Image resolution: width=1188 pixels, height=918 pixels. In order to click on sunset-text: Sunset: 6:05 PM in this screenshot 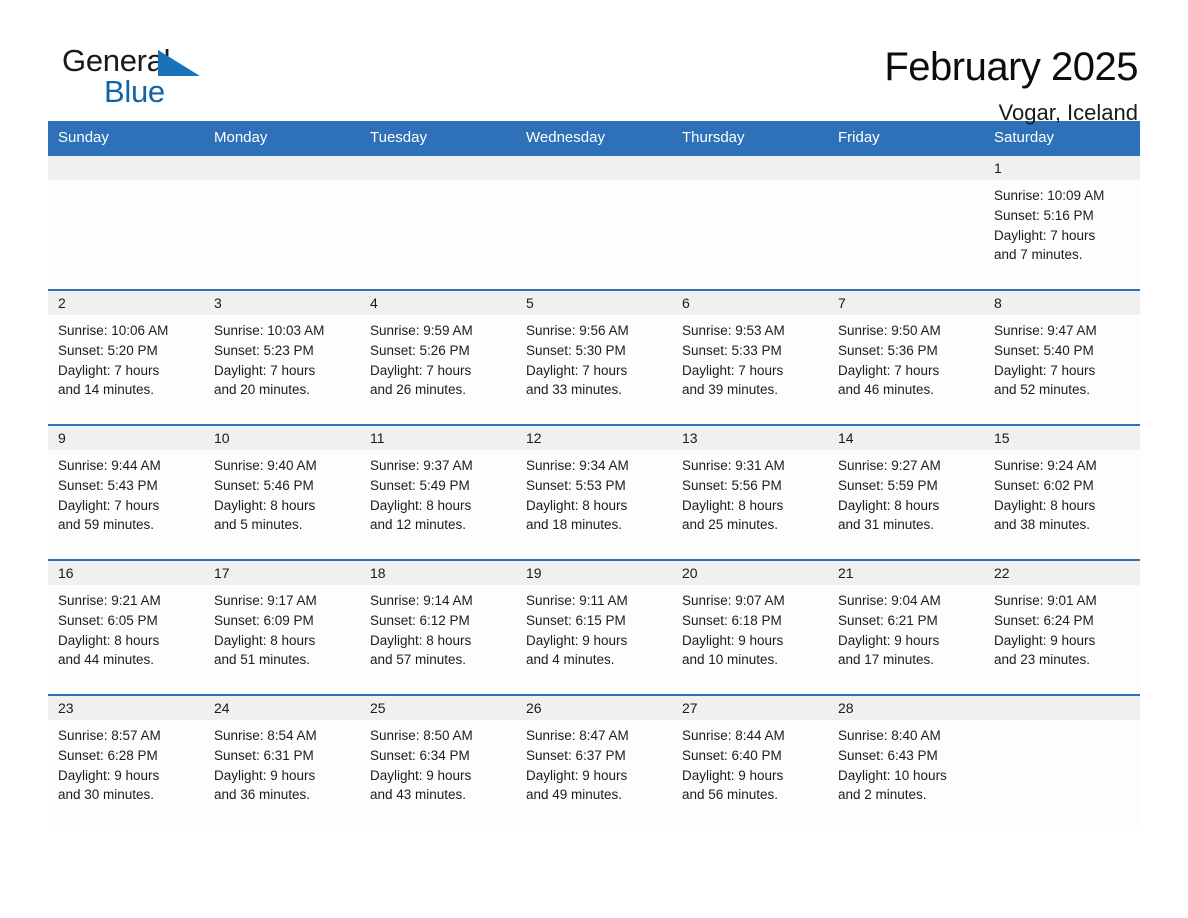, I will do `click(108, 620)`.